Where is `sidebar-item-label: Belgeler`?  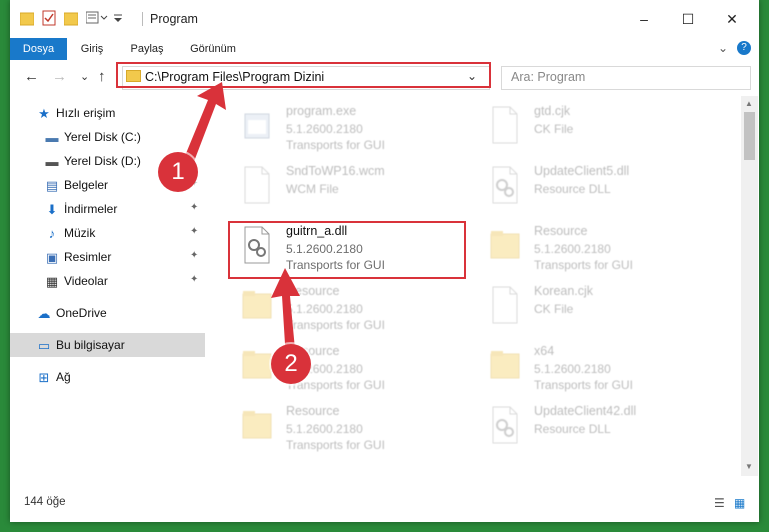 sidebar-item-label: Belgeler is located at coordinates (86, 185).